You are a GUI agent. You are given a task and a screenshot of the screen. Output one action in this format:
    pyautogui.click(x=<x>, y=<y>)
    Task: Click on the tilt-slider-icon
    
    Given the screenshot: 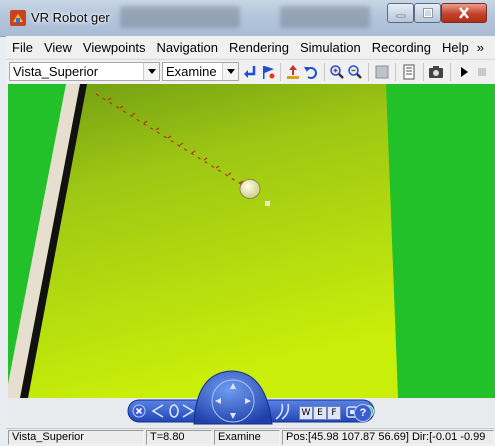 What is the action you would take?
    pyautogui.click(x=285, y=412)
    